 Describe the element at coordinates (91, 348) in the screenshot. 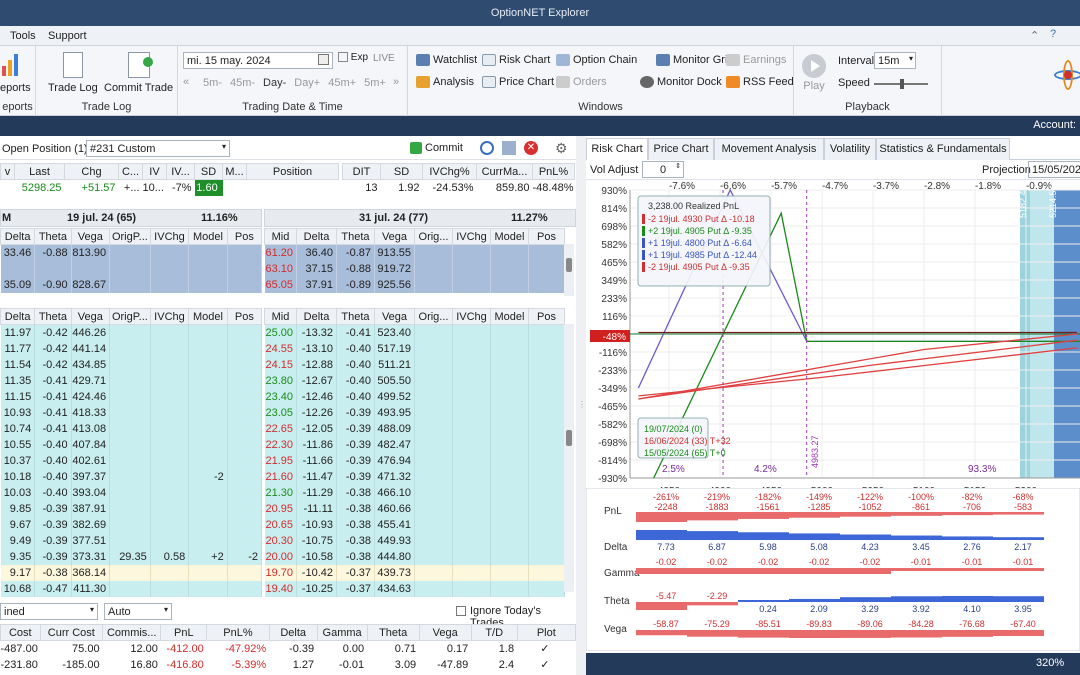

I see `chain-cell: 441.14` at that location.